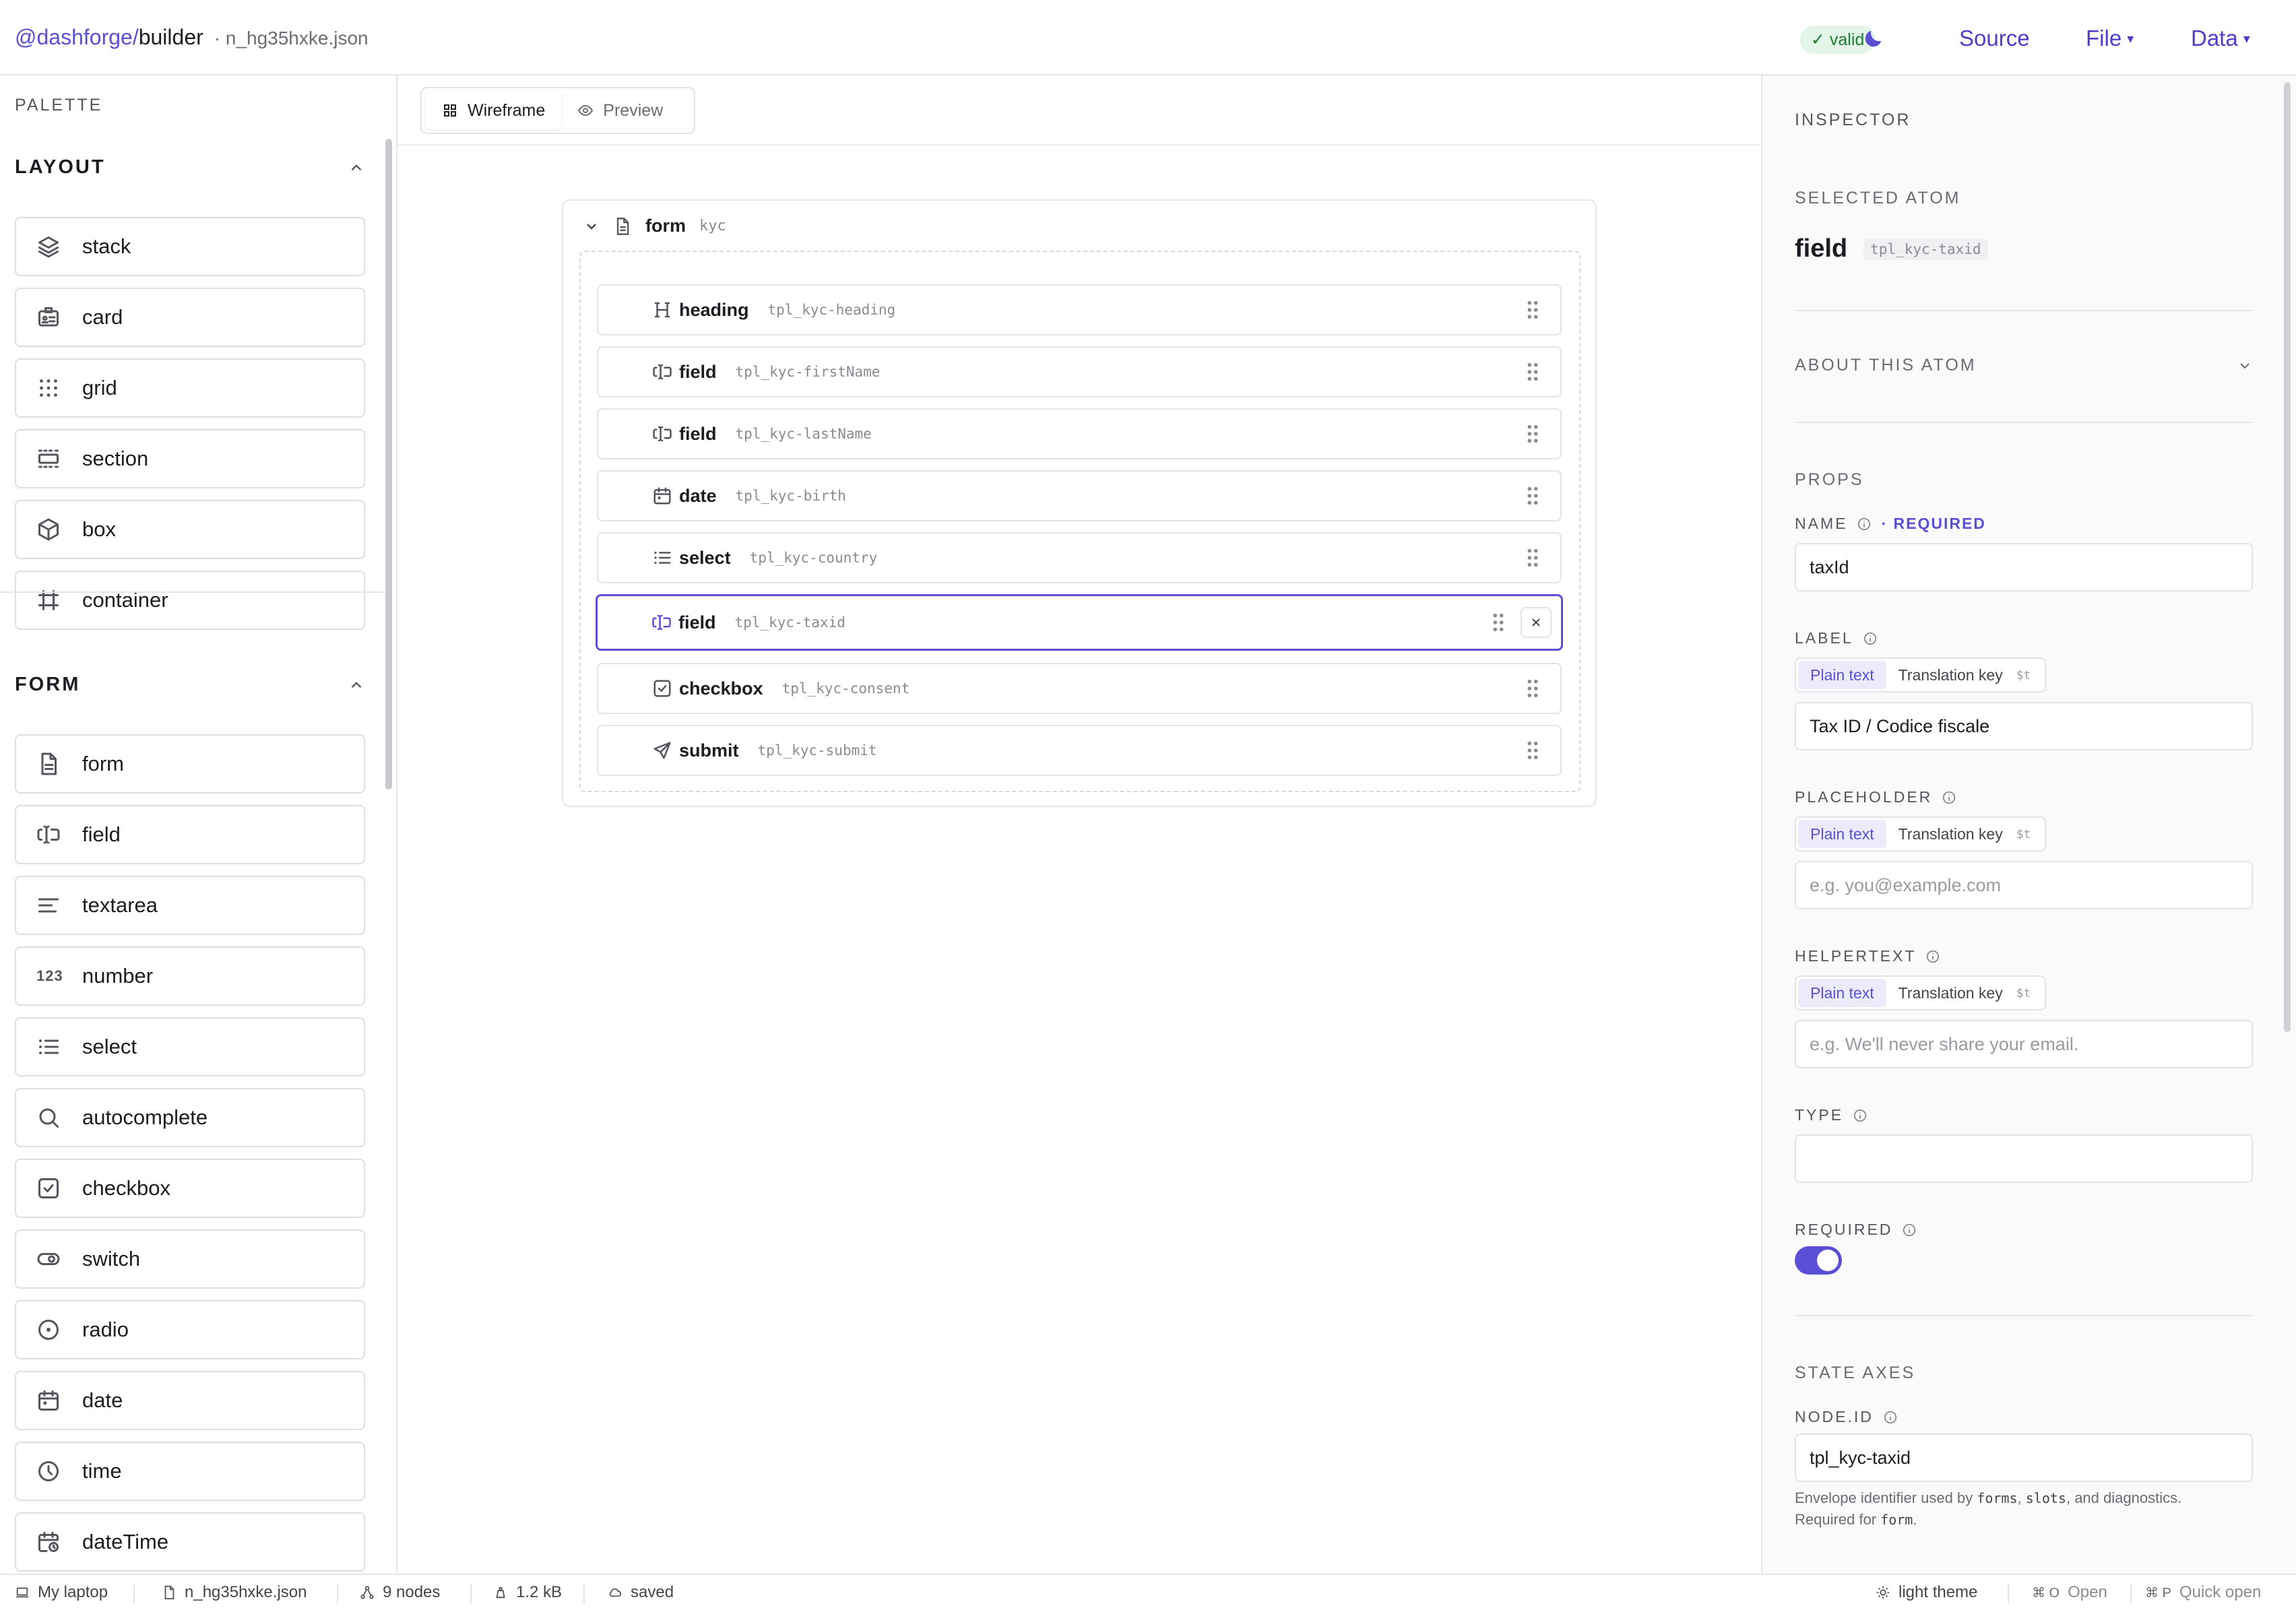 The image size is (2296, 1610). What do you see at coordinates (654, 226) in the screenshot?
I see `form-node-header: form kyc` at bounding box center [654, 226].